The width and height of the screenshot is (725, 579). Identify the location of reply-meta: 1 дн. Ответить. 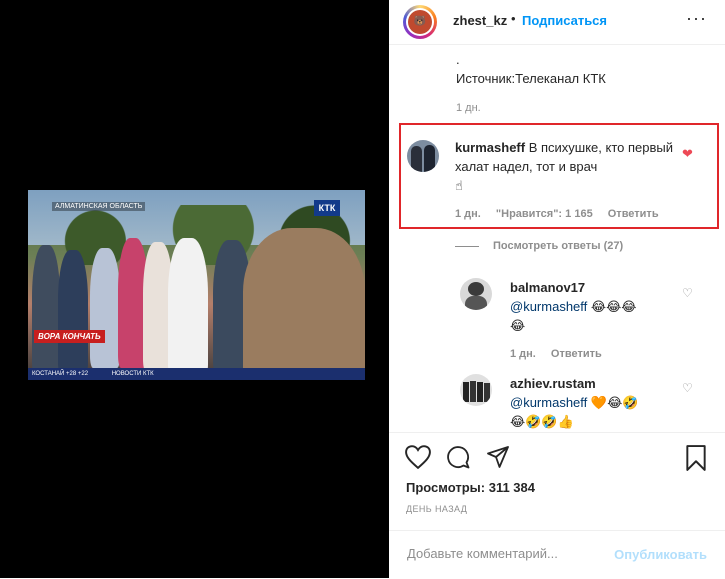
(562, 354).